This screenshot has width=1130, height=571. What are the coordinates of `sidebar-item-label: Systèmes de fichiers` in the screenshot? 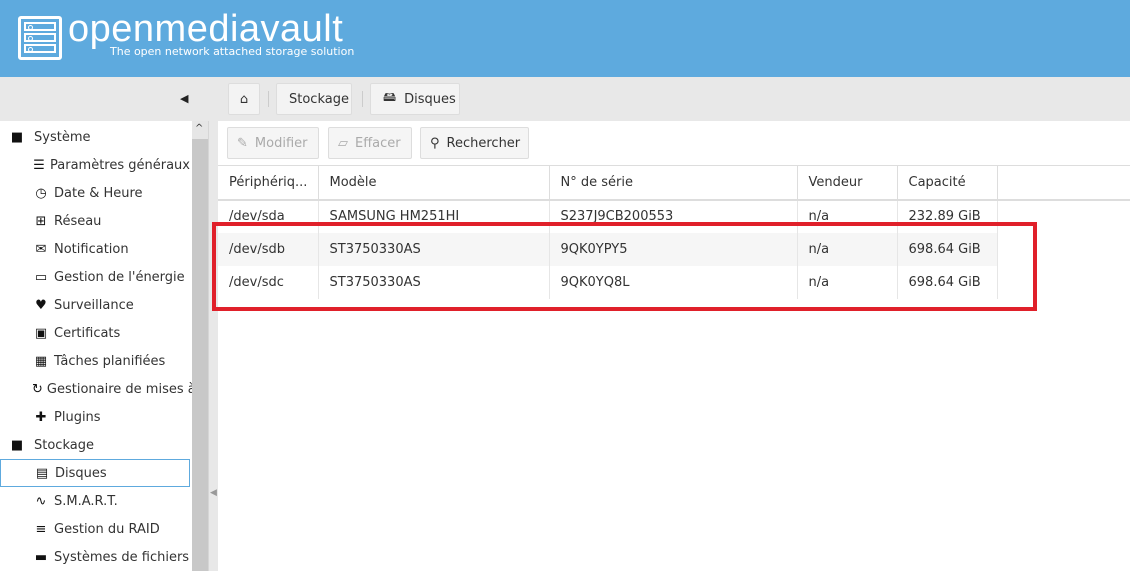 It's located at (122, 557).